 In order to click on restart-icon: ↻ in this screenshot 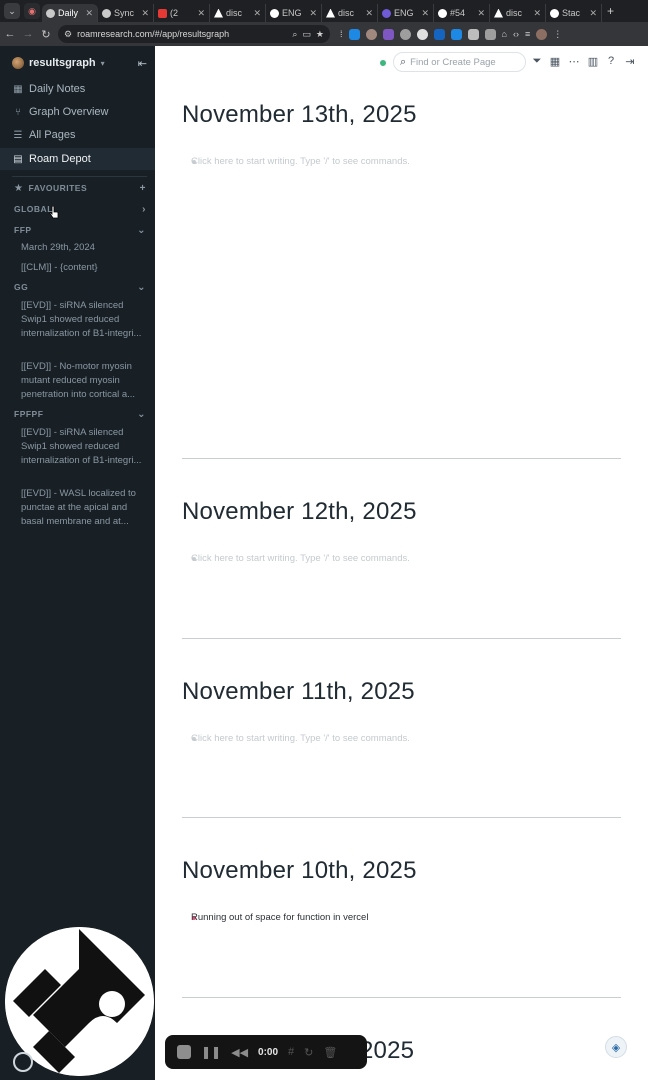, I will do `click(308, 1052)`.